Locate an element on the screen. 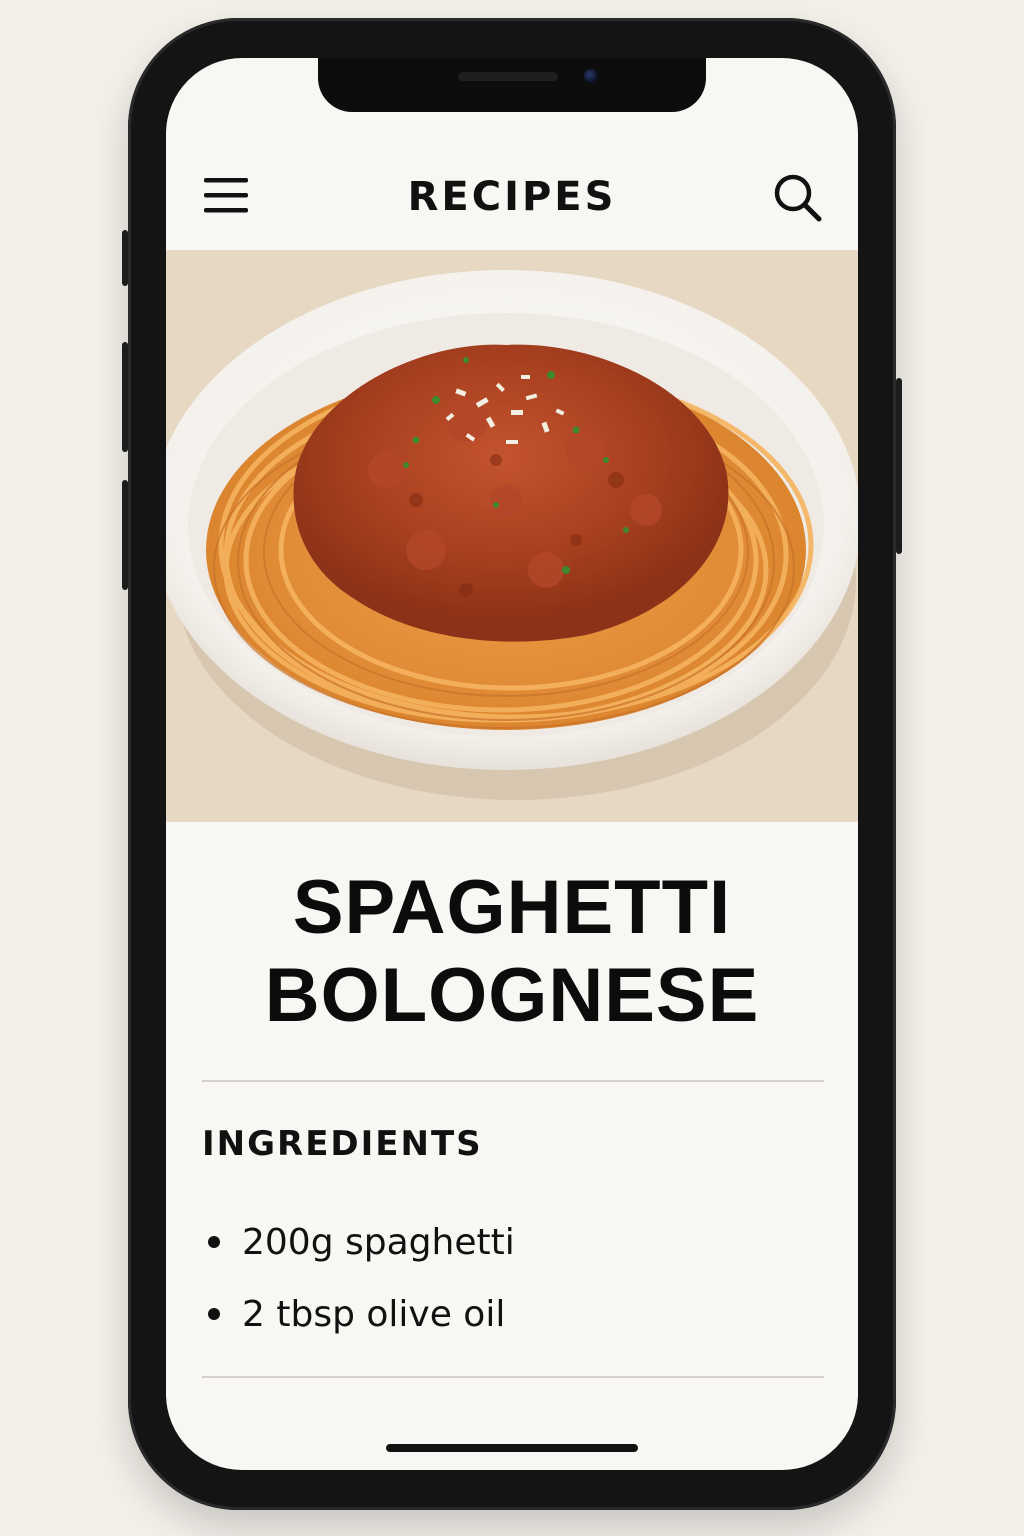 The image size is (1024, 1536). list-item: 200g spaghetti is located at coordinates (358, 1242).